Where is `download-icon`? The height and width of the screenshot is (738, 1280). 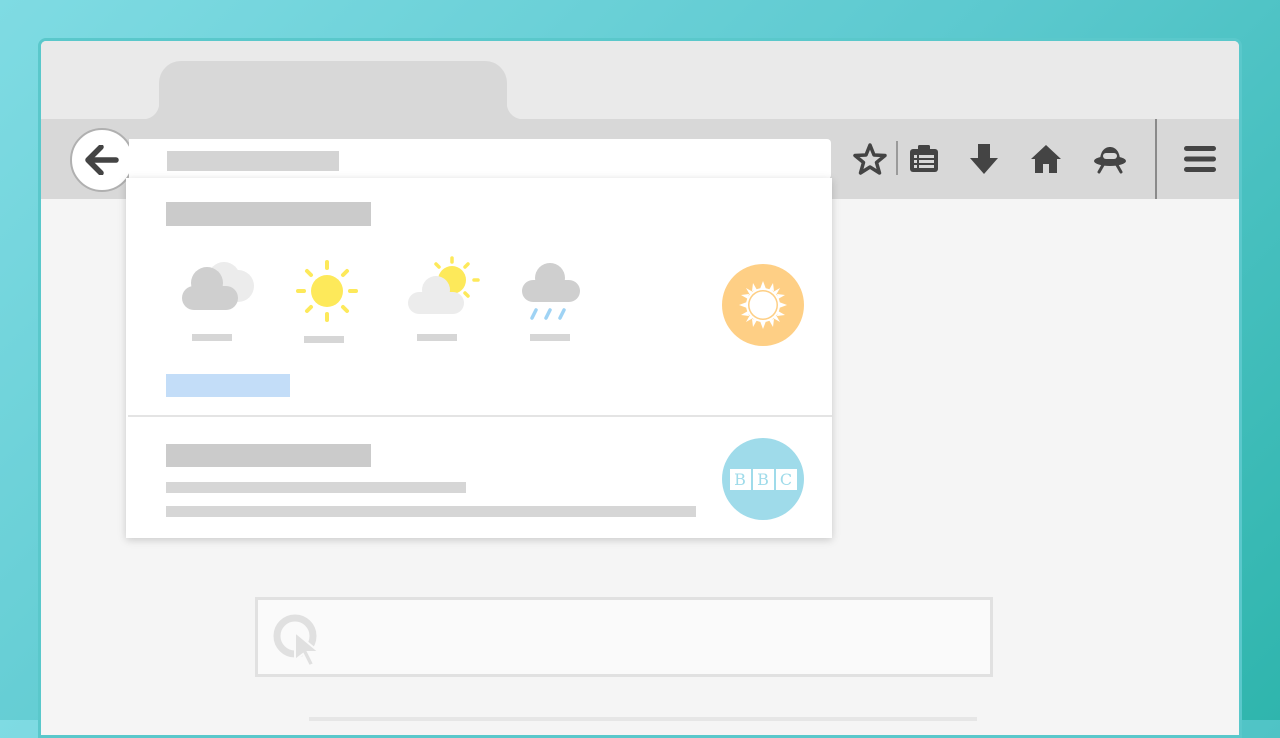 download-icon is located at coordinates (984, 159).